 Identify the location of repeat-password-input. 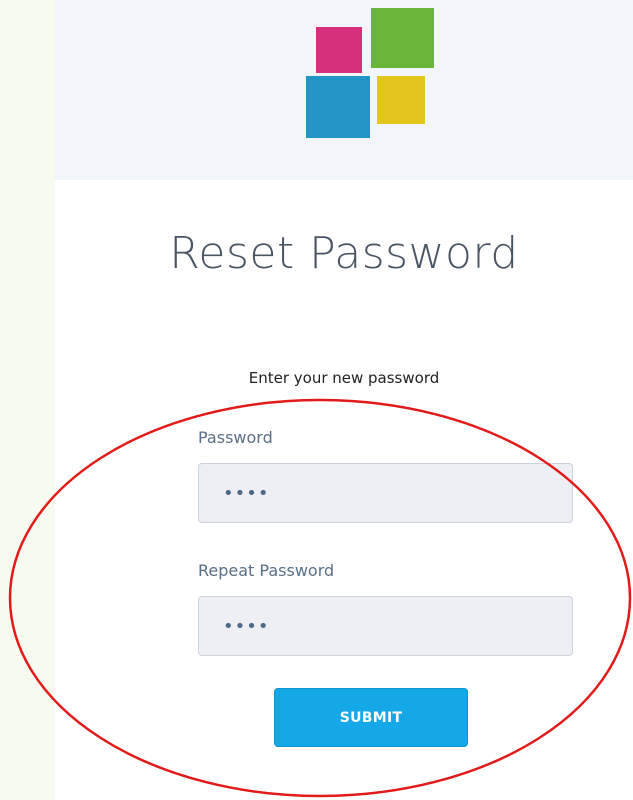
(385, 626).